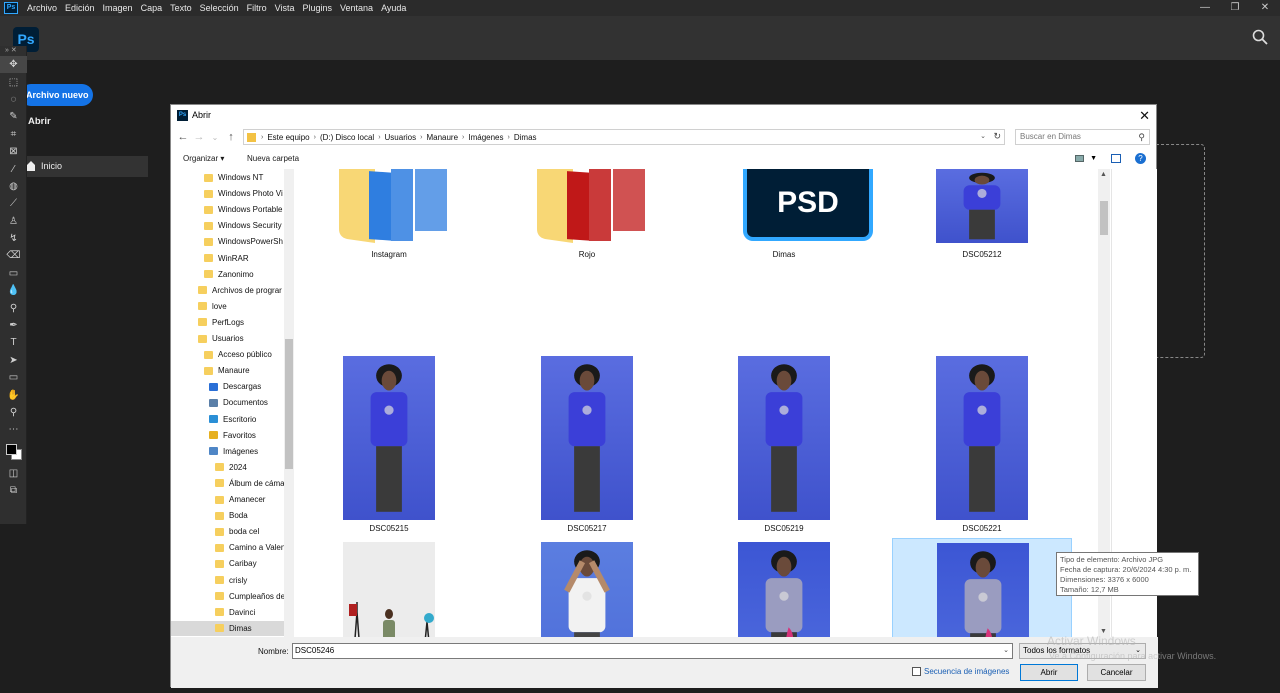 This screenshot has width=1280, height=693. I want to click on image-sequence-option: Secuencia de imágenes, so click(960, 671).